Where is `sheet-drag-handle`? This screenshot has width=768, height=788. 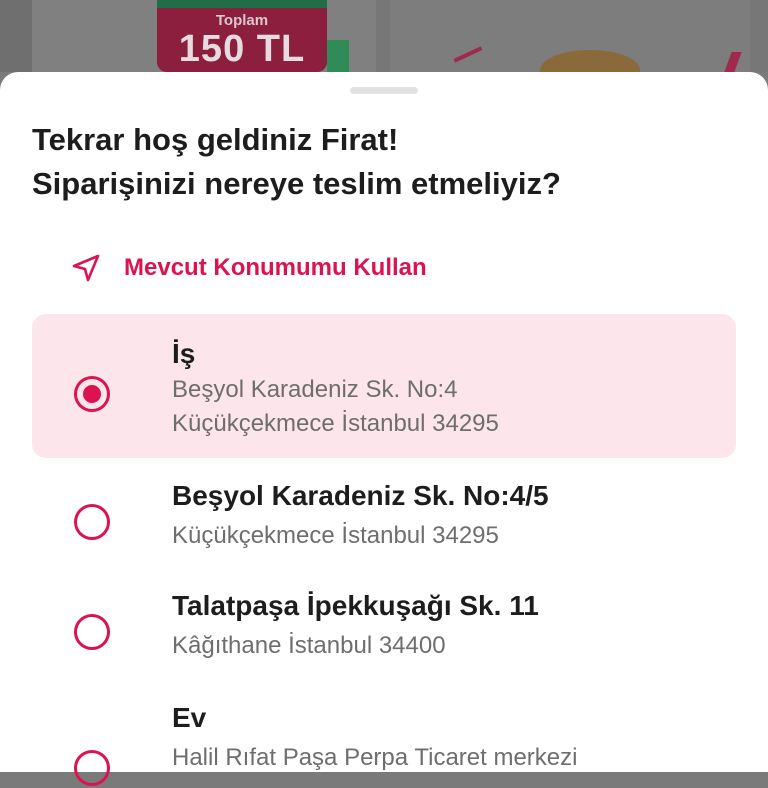 sheet-drag-handle is located at coordinates (384, 90).